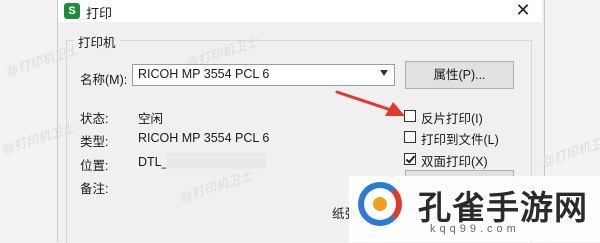 This screenshot has height=243, width=600. Describe the element at coordinates (151, 119) in the screenshot. I see `status-value: 空闲` at that location.